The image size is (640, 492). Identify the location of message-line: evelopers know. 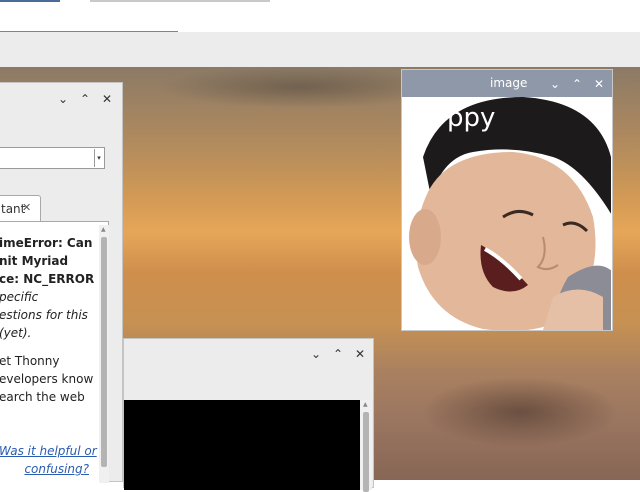
(47, 379).